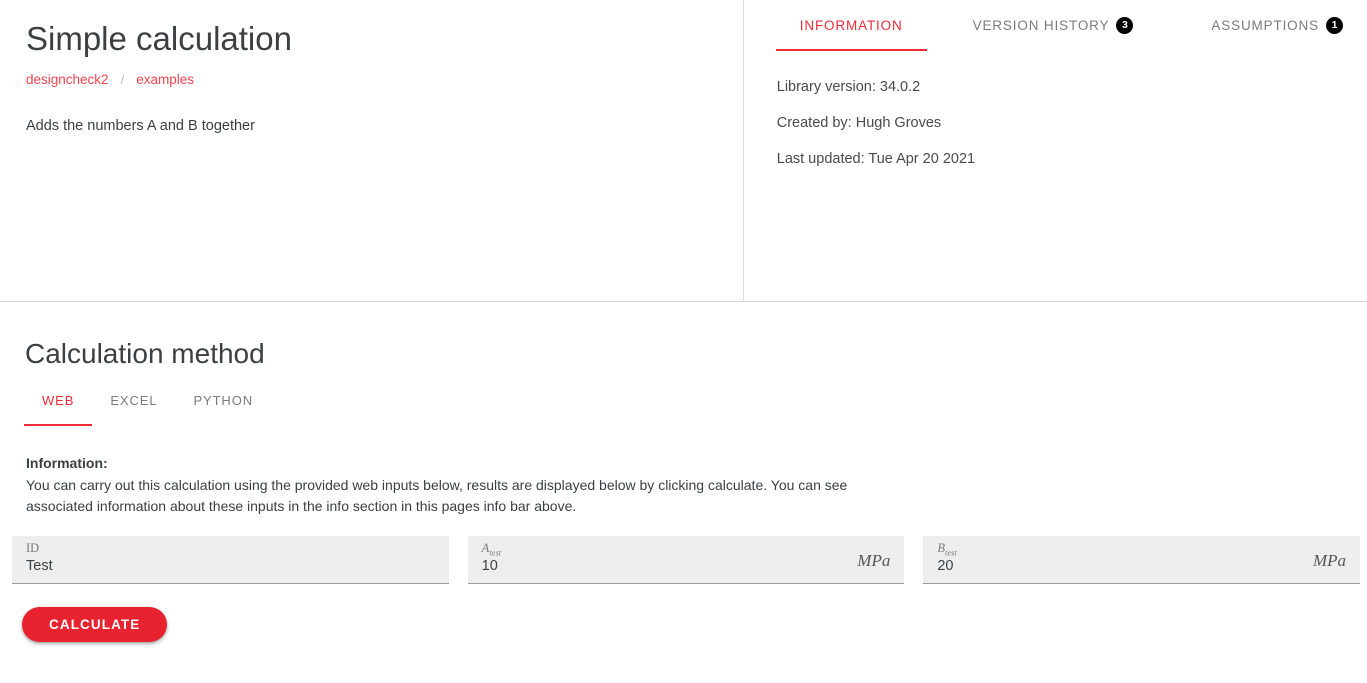 This screenshot has height=683, width=1367. I want to click on version-history-badge: 3, so click(1125, 25).